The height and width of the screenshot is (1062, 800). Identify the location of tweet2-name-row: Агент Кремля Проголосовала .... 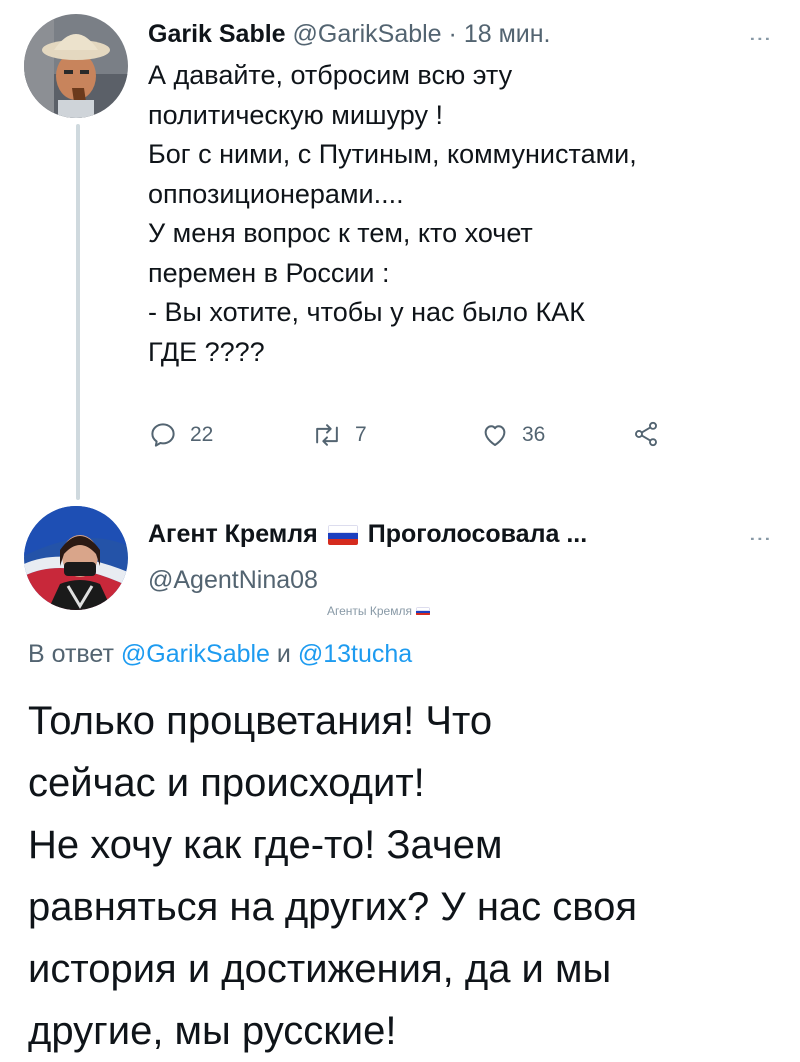
(367, 534).